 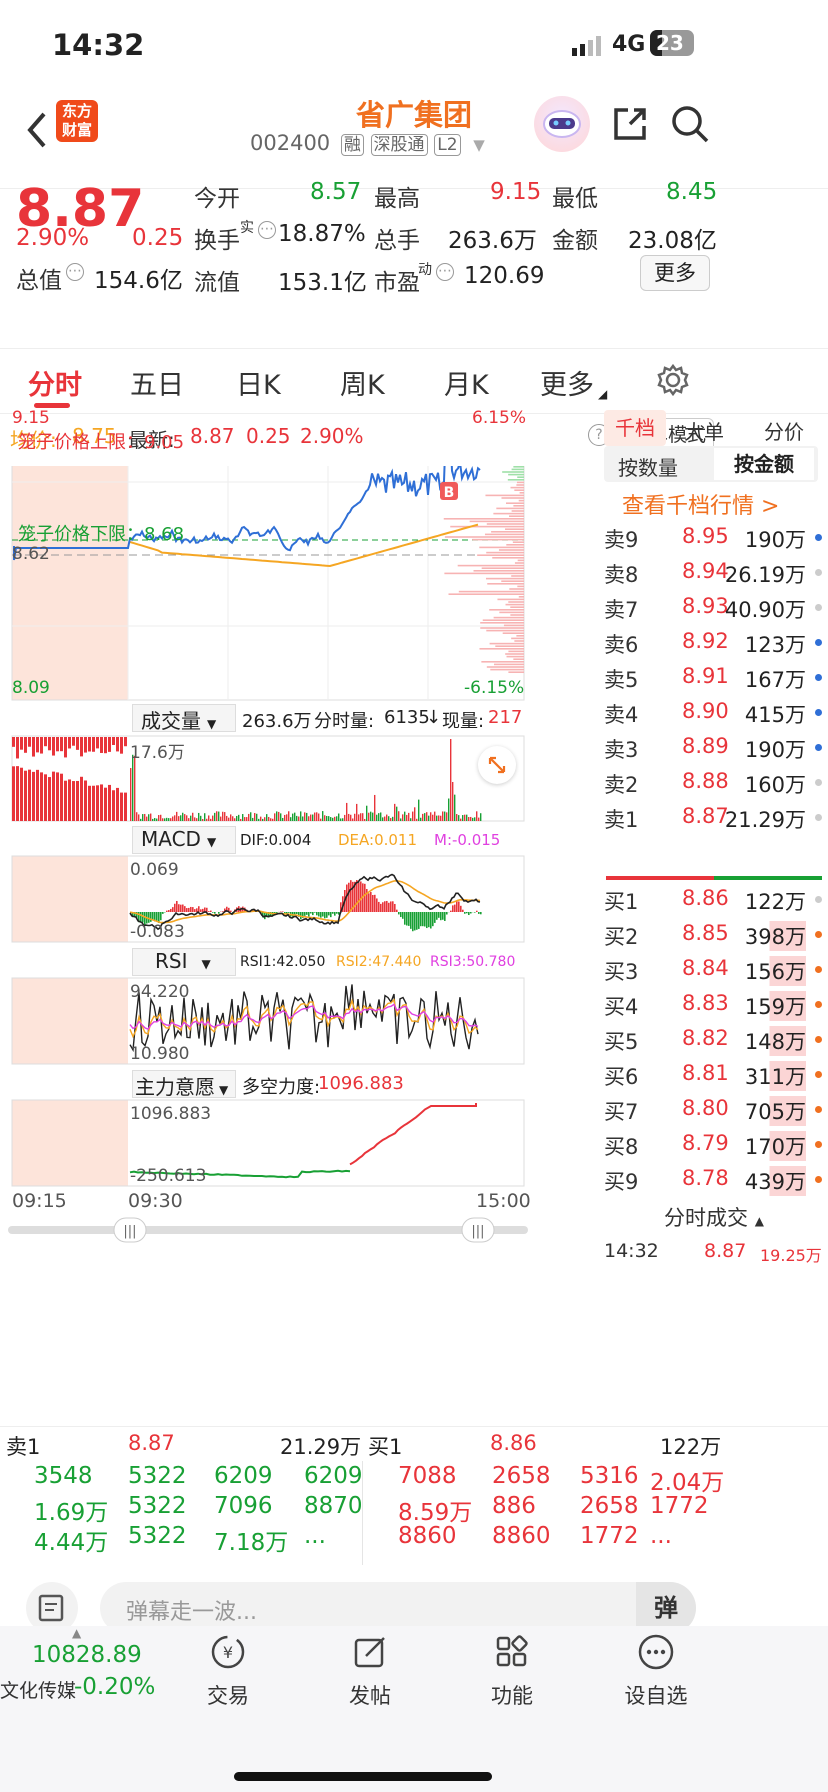 I want to click on search-icon, so click(x=690, y=124).